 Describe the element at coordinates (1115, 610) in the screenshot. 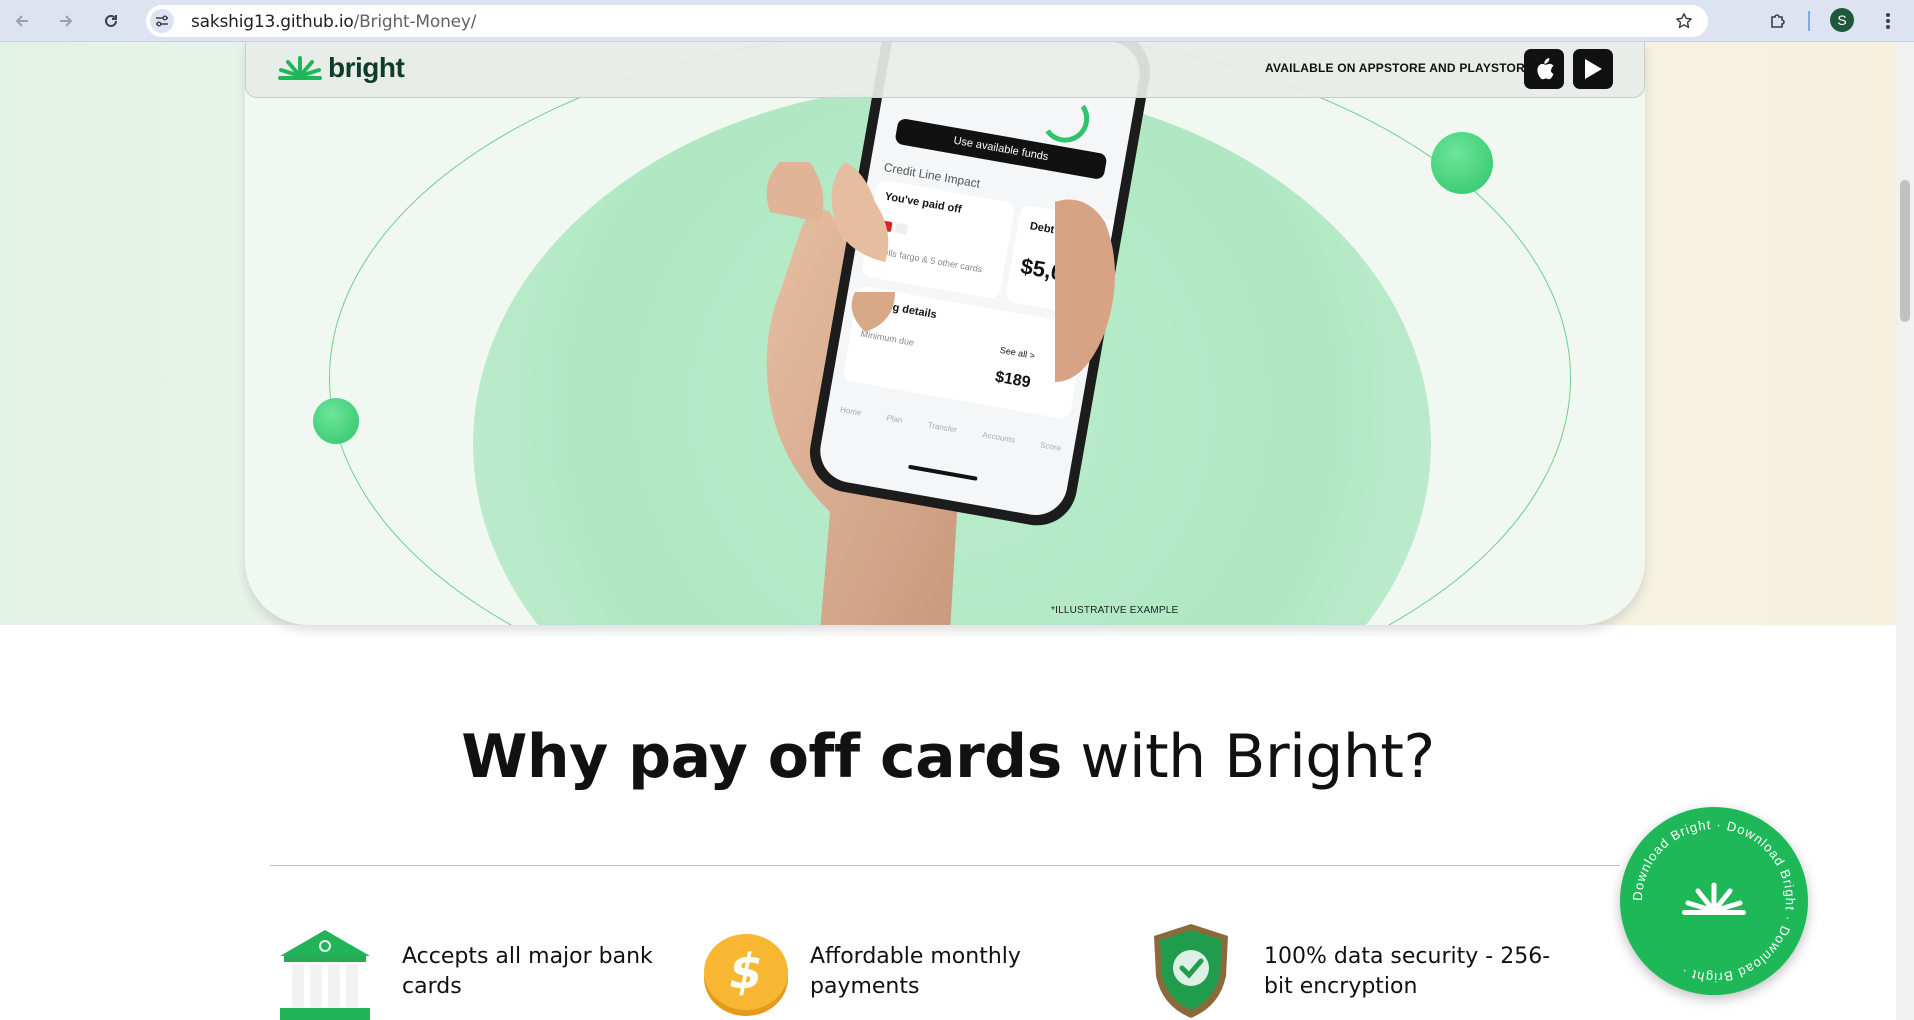

I see `illustrative-note: *ILLUSTRATIVE EXAMPLE` at that location.